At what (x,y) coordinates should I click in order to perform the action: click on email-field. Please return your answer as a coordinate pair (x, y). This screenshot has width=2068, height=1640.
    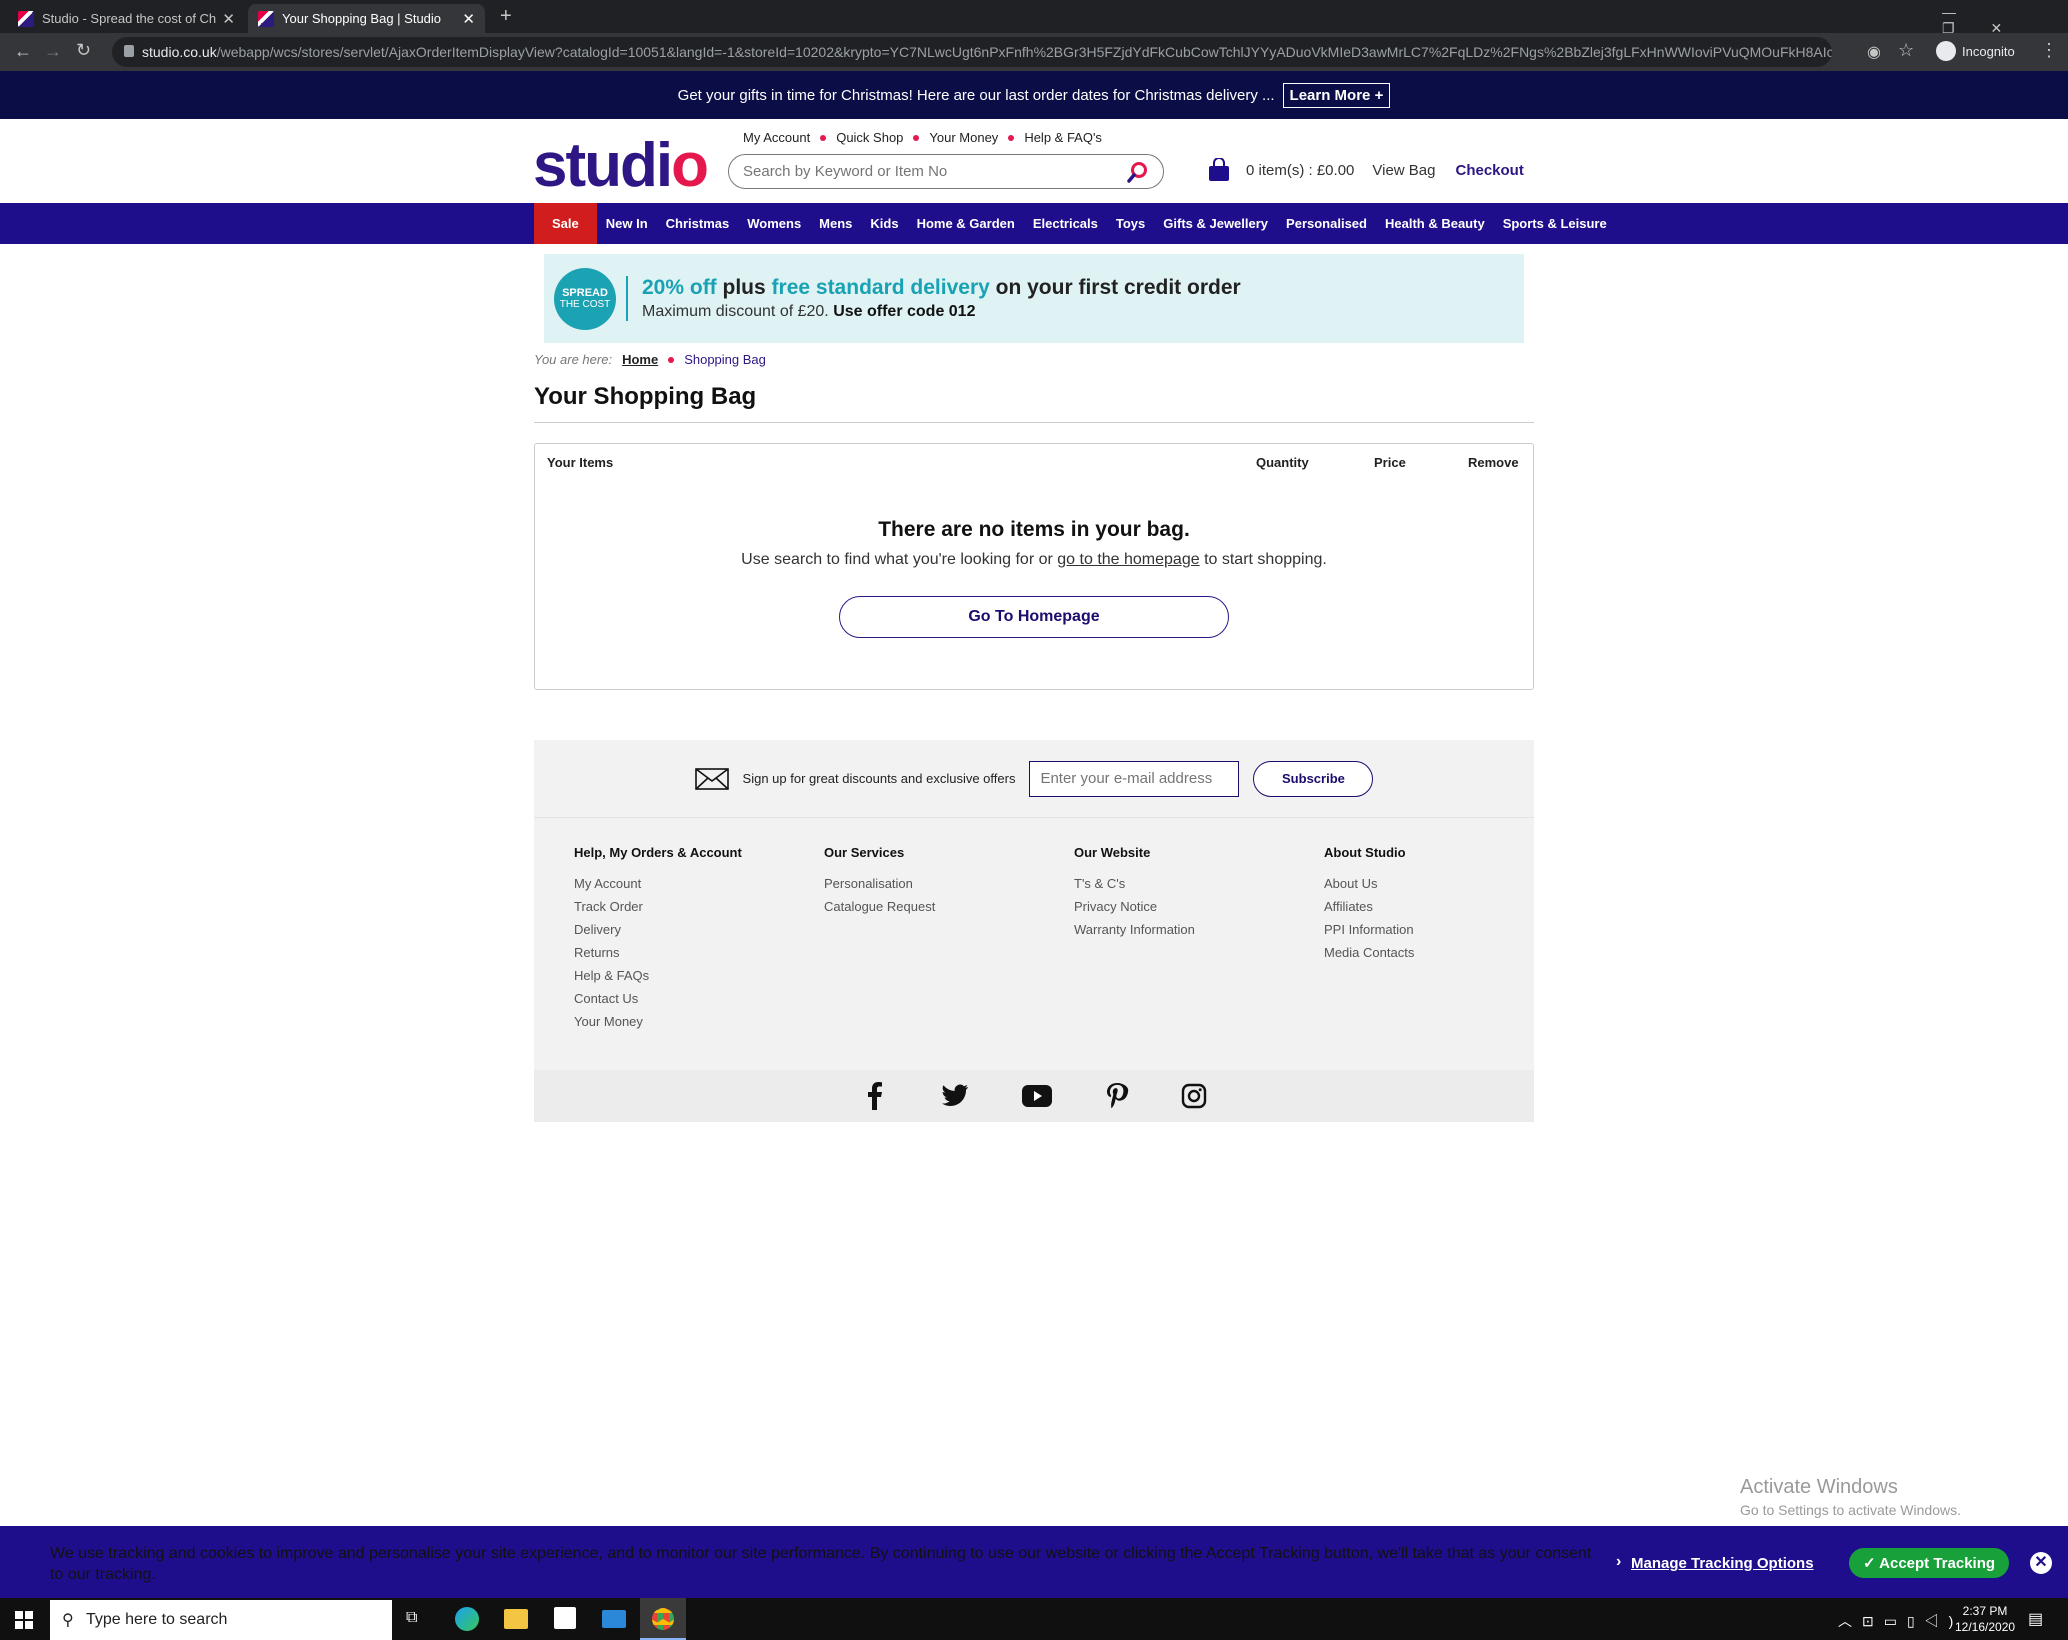
    Looking at the image, I should click on (1134, 778).